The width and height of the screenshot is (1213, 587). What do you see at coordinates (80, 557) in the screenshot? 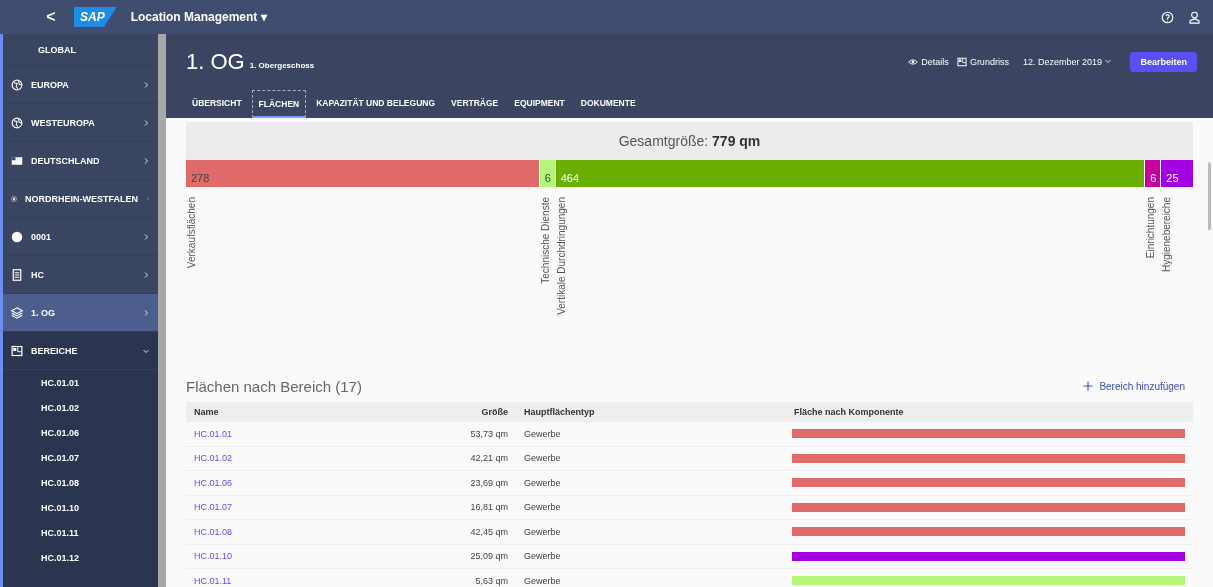
I see `sidebar-subitem: HC.01.12` at bounding box center [80, 557].